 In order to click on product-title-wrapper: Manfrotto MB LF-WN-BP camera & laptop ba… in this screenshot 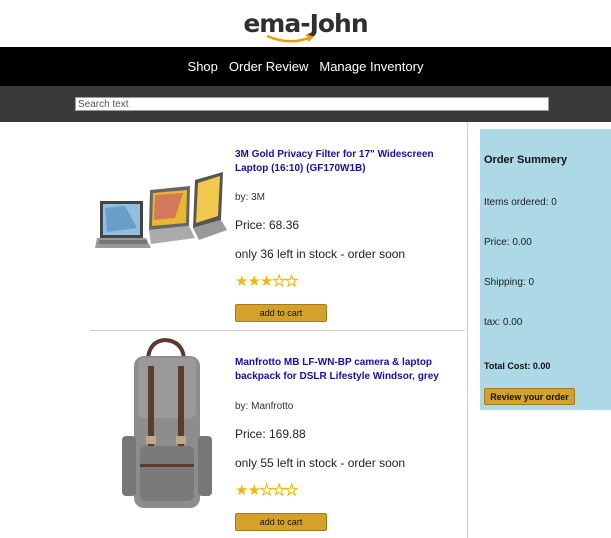, I will do `click(347, 370)`.